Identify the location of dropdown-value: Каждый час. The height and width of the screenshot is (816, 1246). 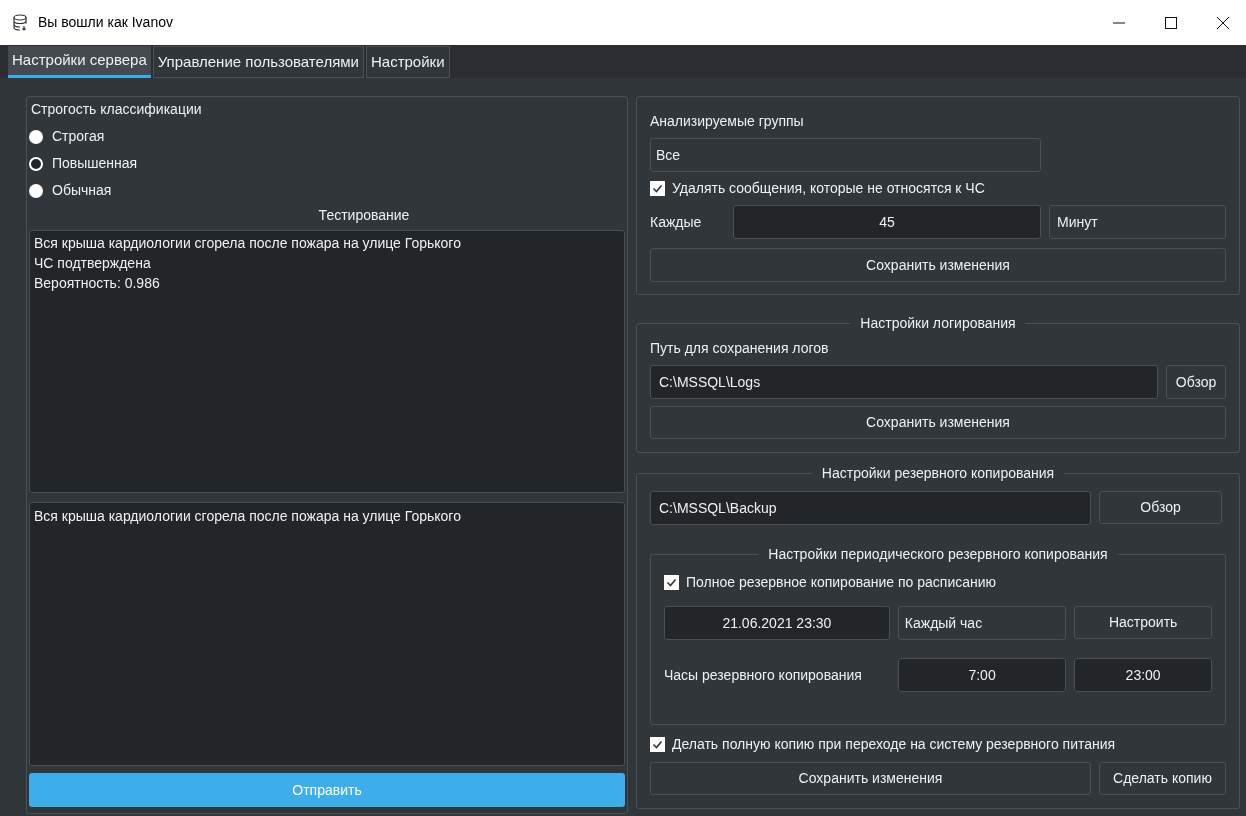
(943, 623).